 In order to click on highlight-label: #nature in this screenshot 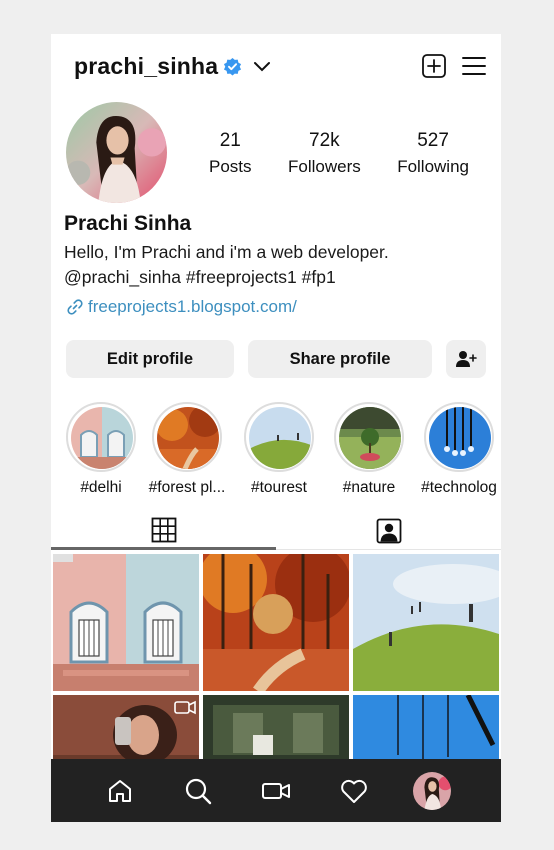, I will do `click(369, 487)`.